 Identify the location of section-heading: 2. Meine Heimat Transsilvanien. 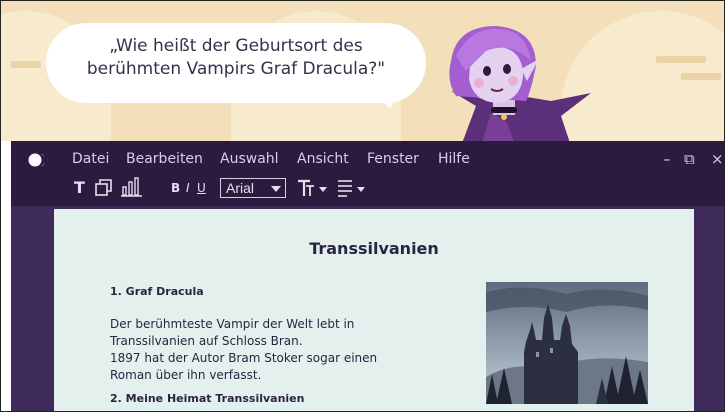
(207, 398).